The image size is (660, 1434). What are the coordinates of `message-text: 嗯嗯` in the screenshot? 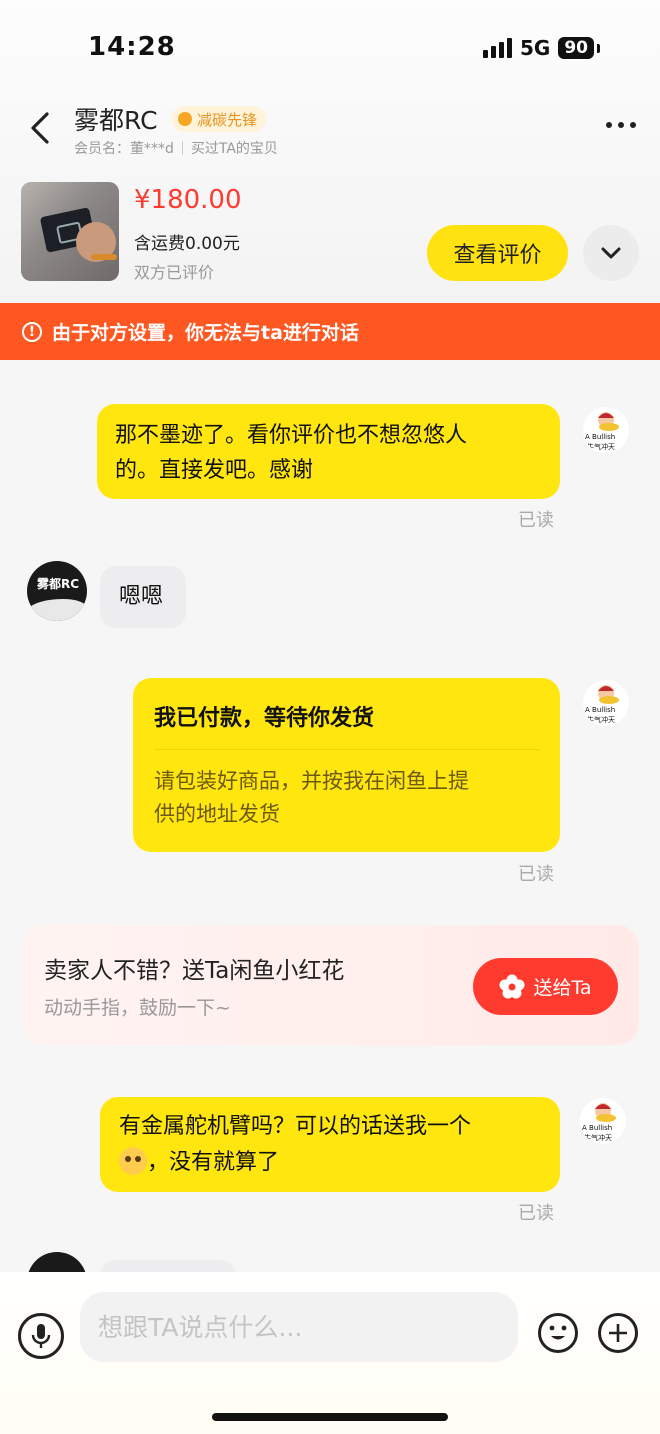 It's located at (141, 596).